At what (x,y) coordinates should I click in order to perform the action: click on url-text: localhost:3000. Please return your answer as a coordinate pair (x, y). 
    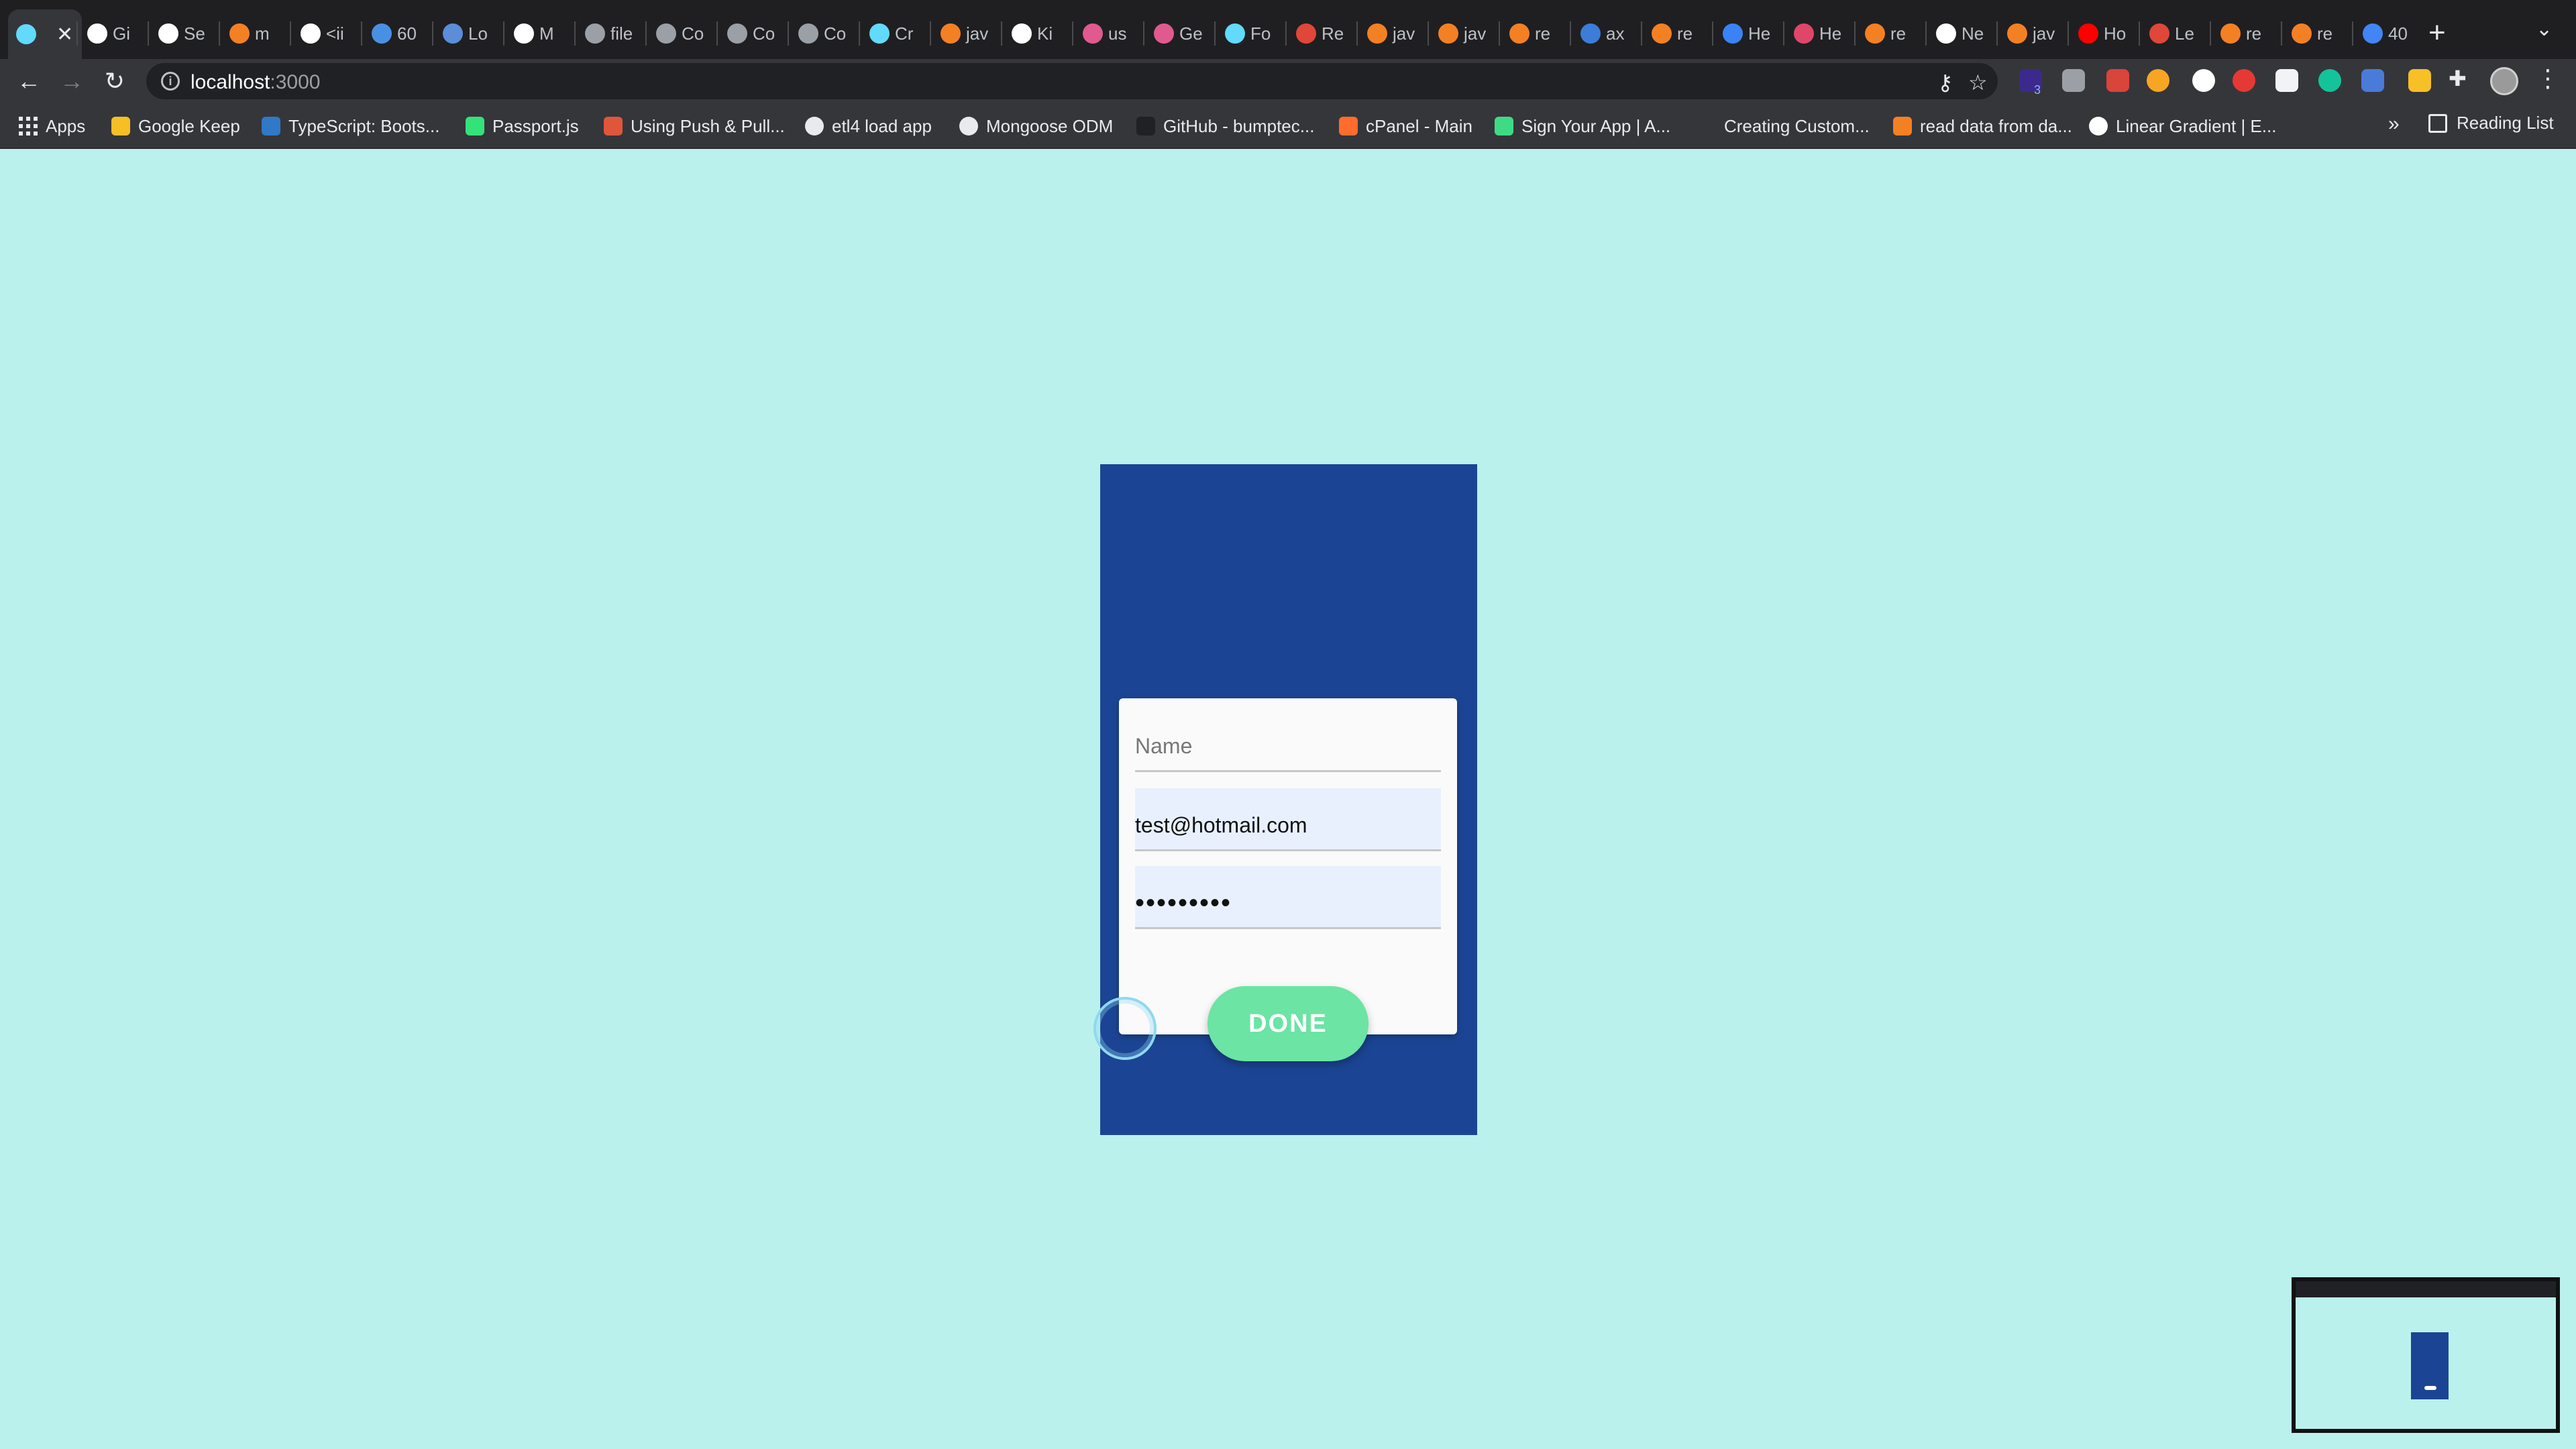
    Looking at the image, I should click on (255, 82).